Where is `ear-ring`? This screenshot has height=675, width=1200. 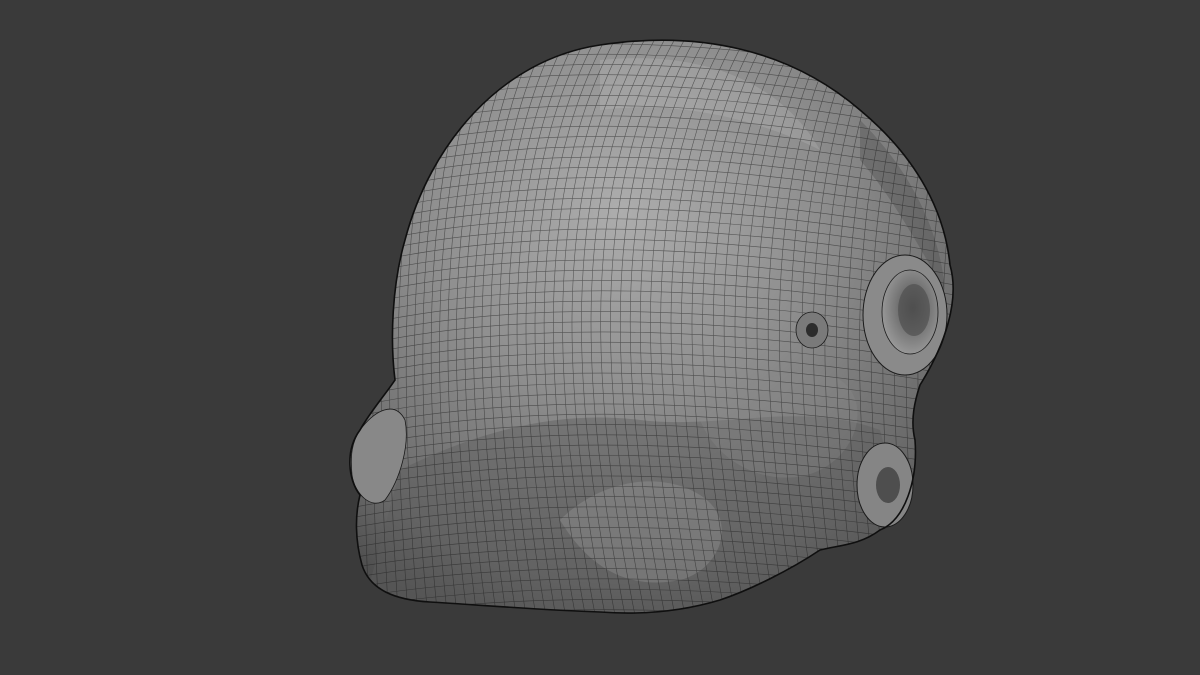
ear-ring is located at coordinates (905, 315).